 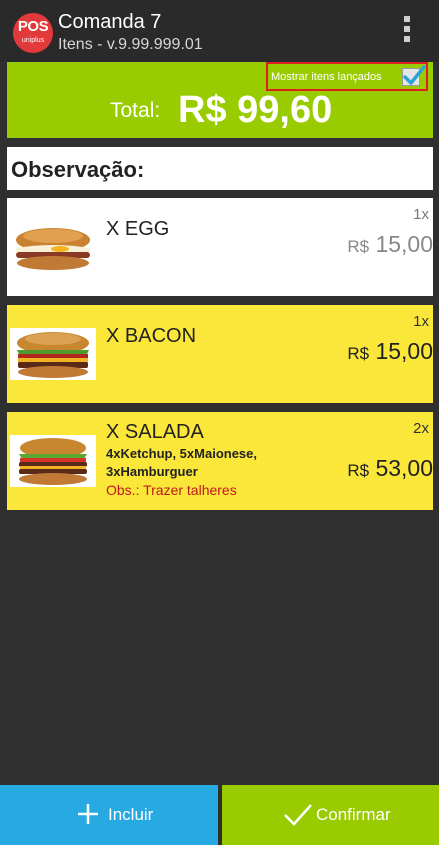 What do you see at coordinates (421, 428) in the screenshot?
I see `item-quantity: 2x` at bounding box center [421, 428].